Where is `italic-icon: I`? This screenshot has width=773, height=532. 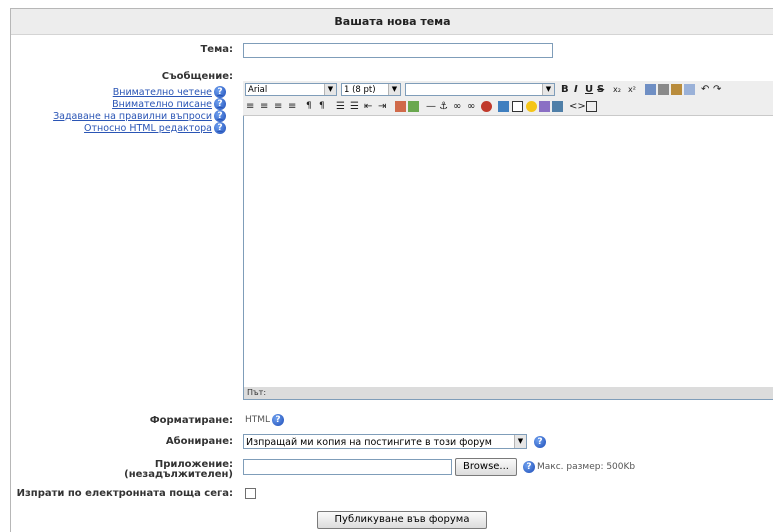 italic-icon: I is located at coordinates (576, 89).